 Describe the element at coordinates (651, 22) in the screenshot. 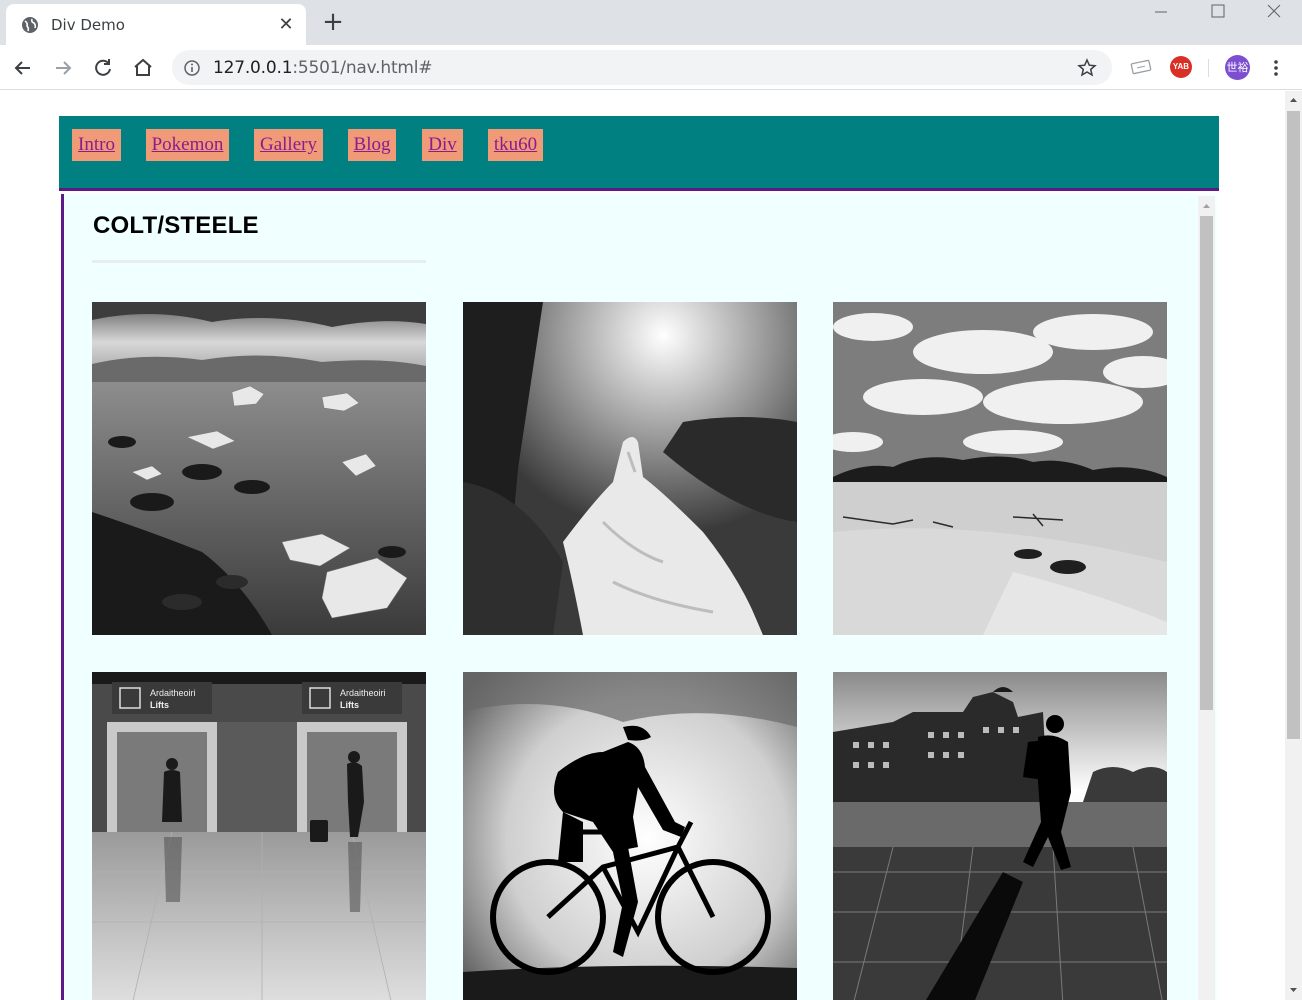

I see `tab-strip: Div Demo ✕ +` at that location.